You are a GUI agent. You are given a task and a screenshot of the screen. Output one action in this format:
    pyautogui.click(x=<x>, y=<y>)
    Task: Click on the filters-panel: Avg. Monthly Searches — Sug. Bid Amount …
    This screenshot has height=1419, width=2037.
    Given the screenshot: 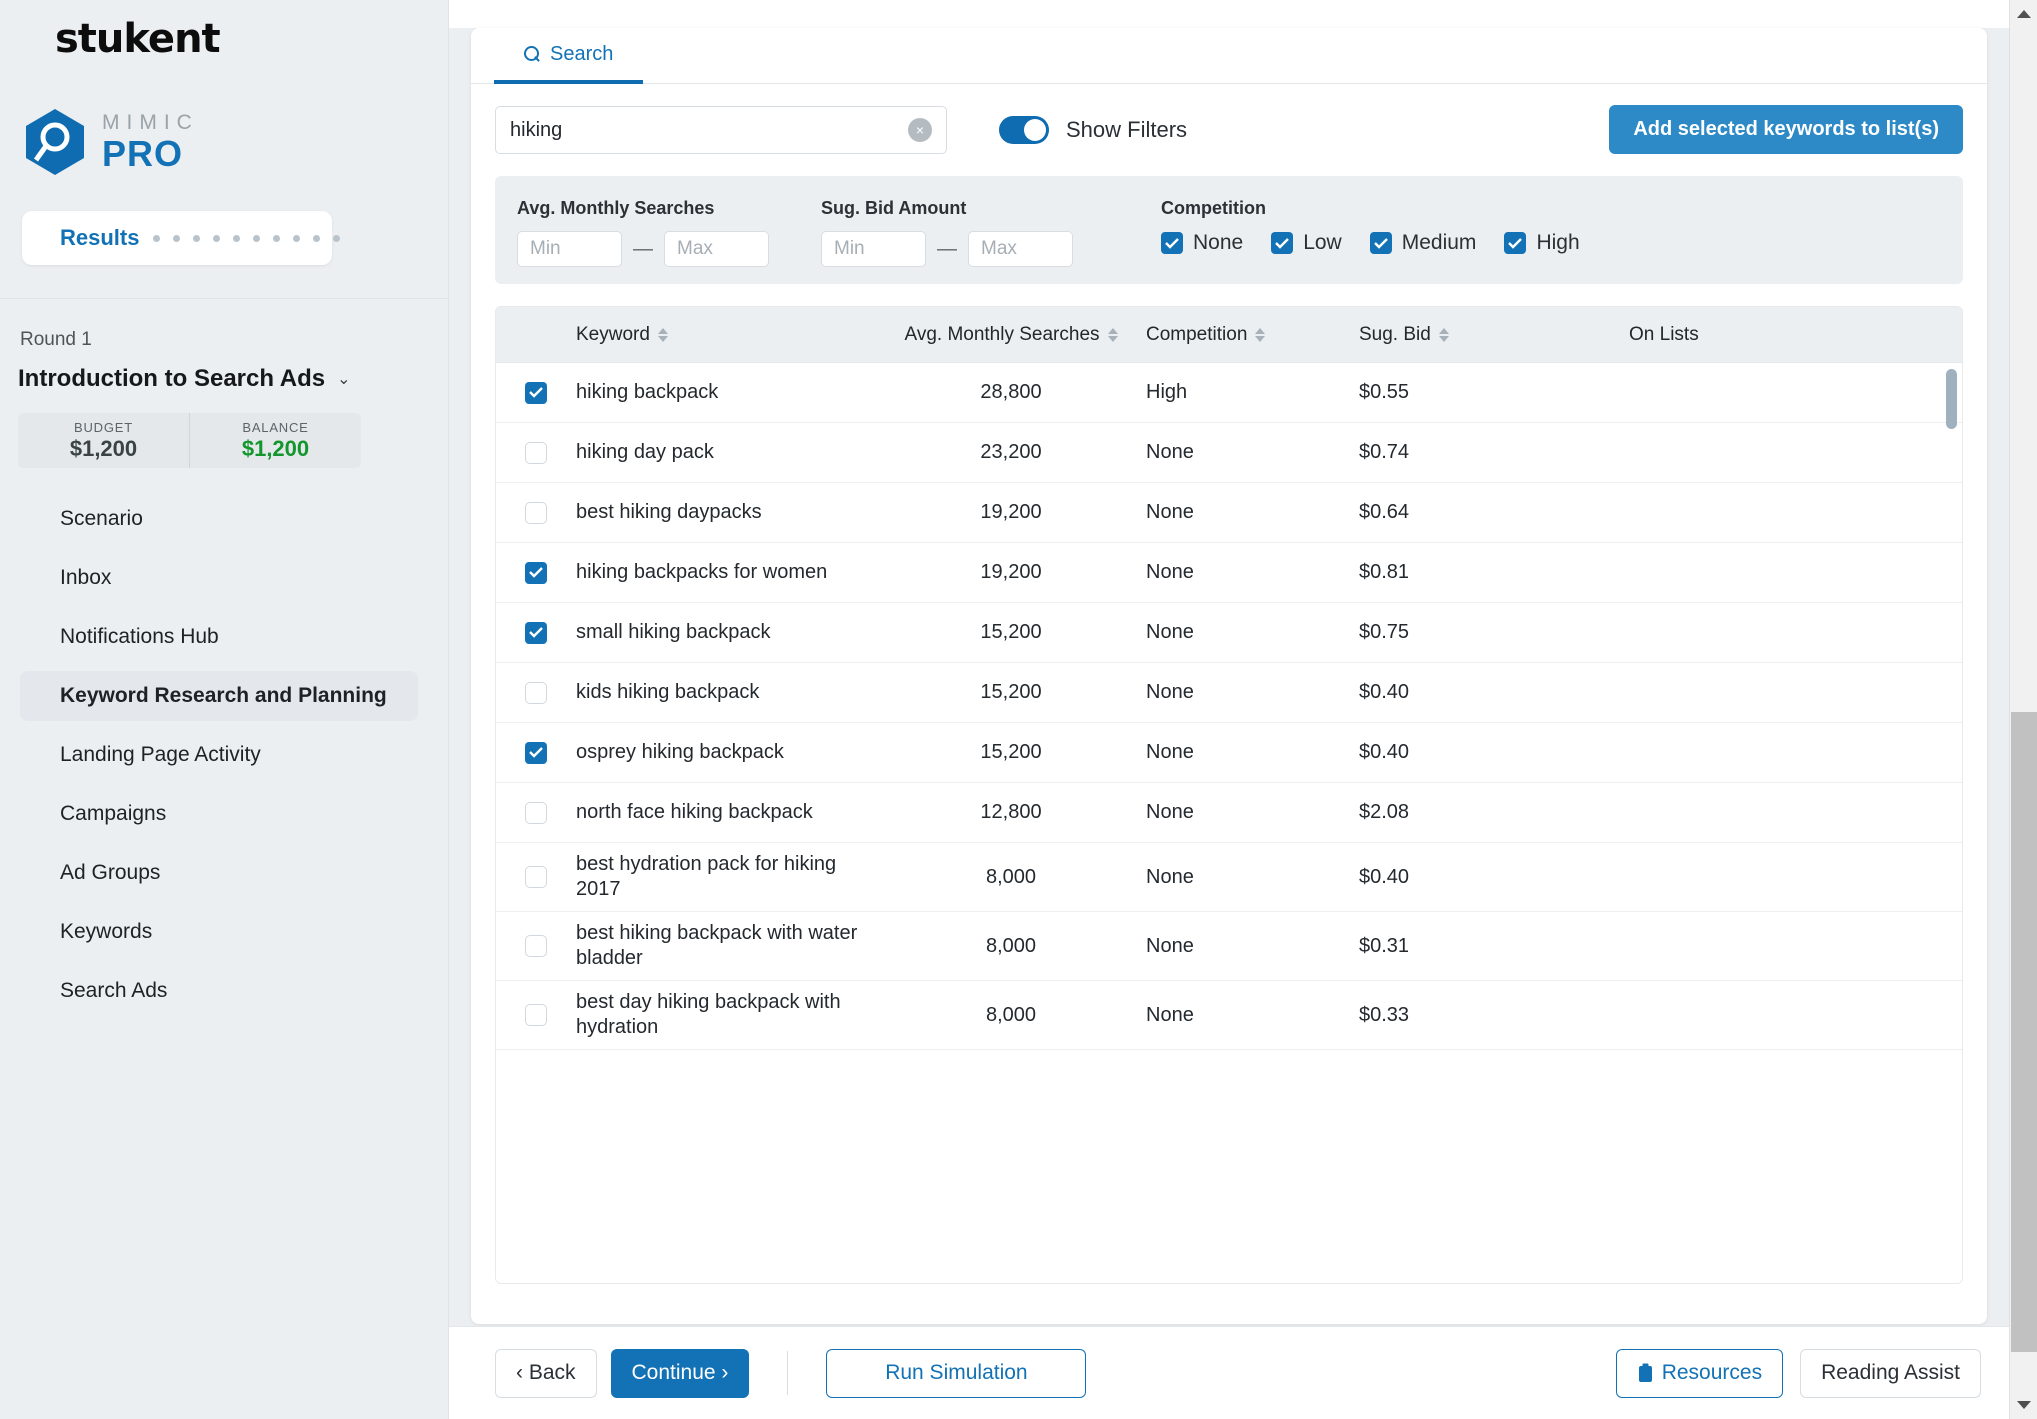 What is the action you would take?
    pyautogui.click(x=1229, y=230)
    